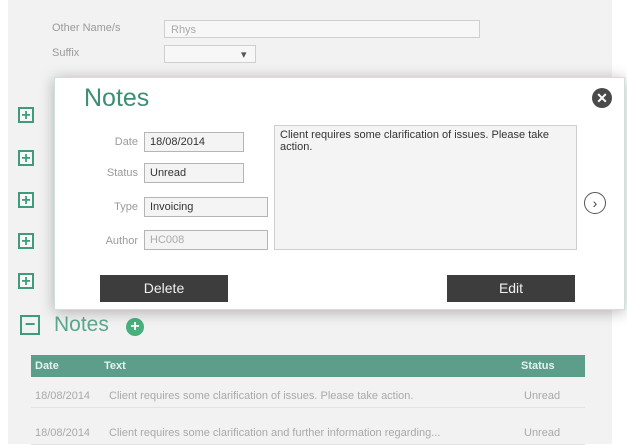 The width and height of the screenshot is (627, 445). Describe the element at coordinates (26, 115) in the screenshot. I see `expand-section-1-button: +` at that location.